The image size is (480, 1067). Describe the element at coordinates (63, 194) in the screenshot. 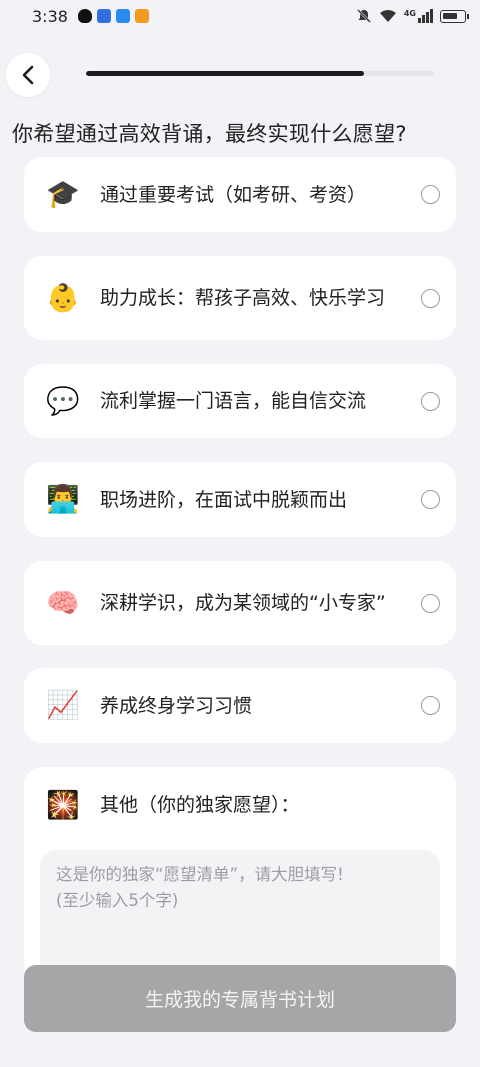

I see `graduation-cap-icon: 🎓` at that location.